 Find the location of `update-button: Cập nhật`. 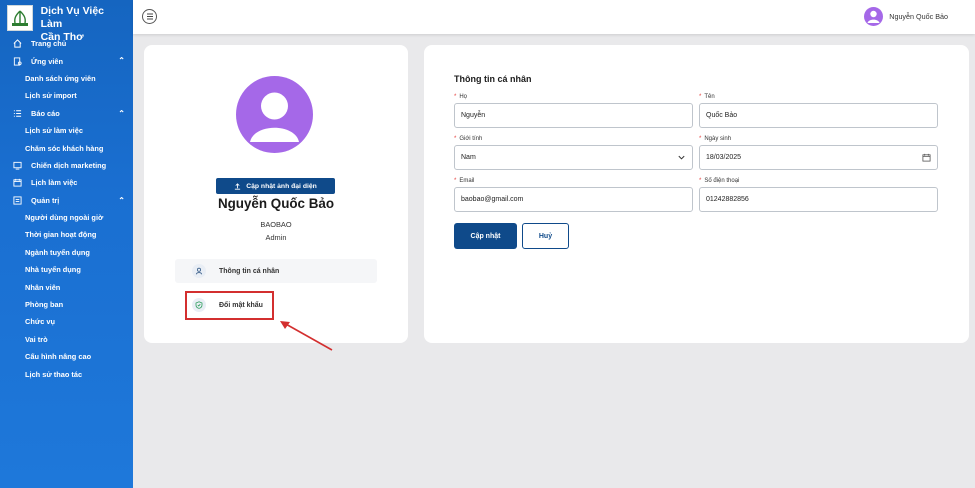

update-button: Cập nhật is located at coordinates (485, 236).